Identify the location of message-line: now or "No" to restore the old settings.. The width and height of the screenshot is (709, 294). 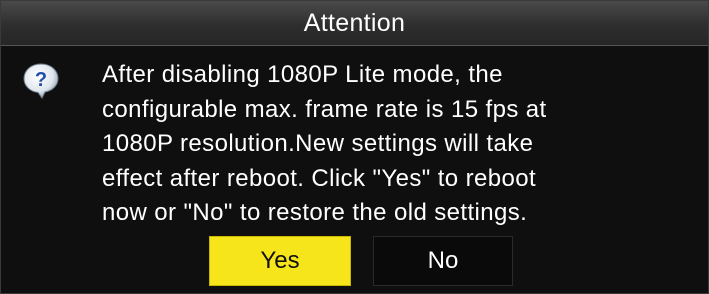
(315, 212).